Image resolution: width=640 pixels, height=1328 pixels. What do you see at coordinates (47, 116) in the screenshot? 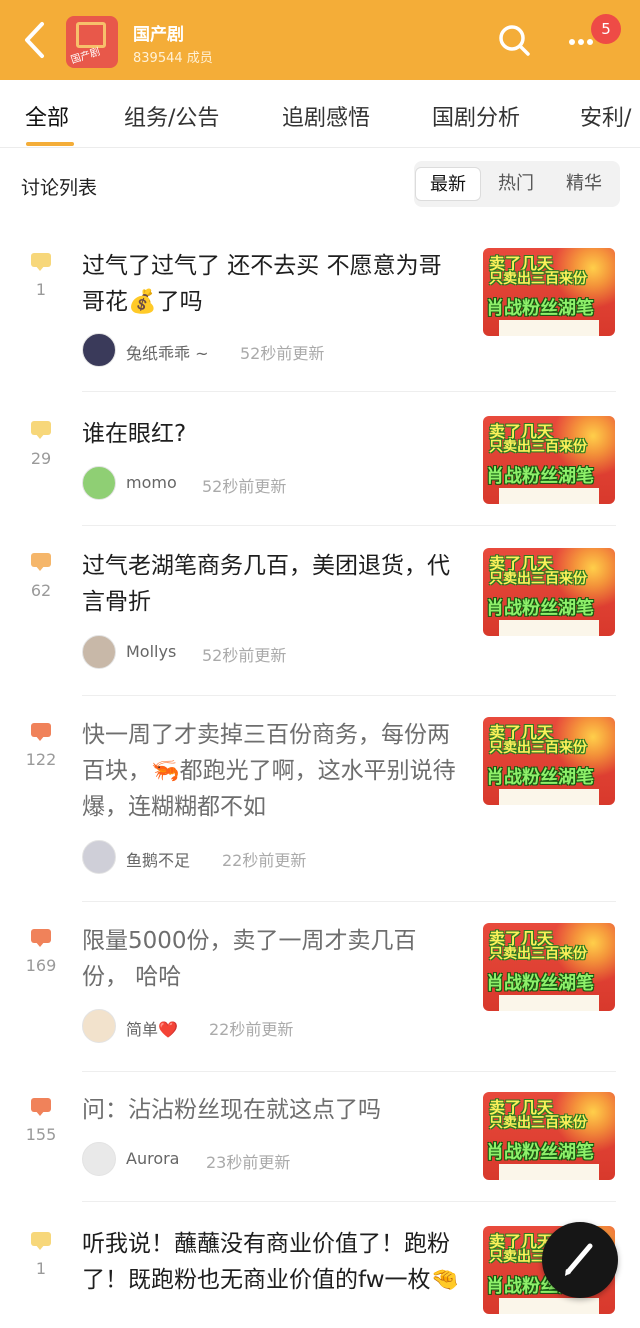
I see `tab-all: 全部` at bounding box center [47, 116].